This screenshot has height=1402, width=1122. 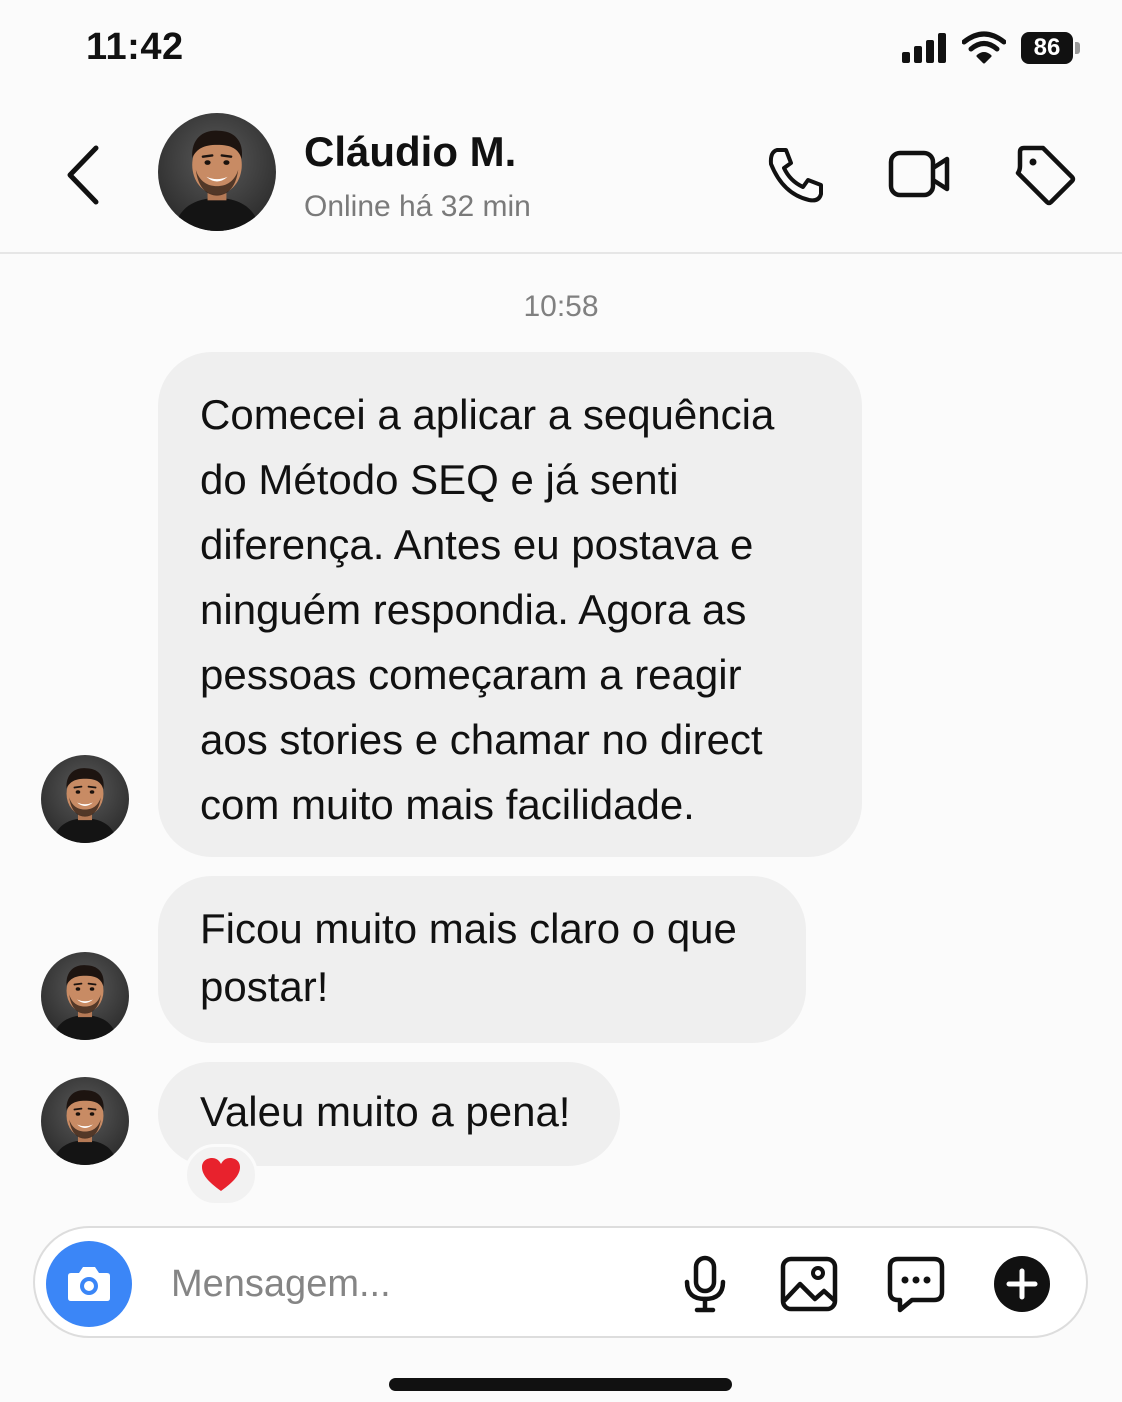 I want to click on video-camera-icon, so click(x=919, y=175).